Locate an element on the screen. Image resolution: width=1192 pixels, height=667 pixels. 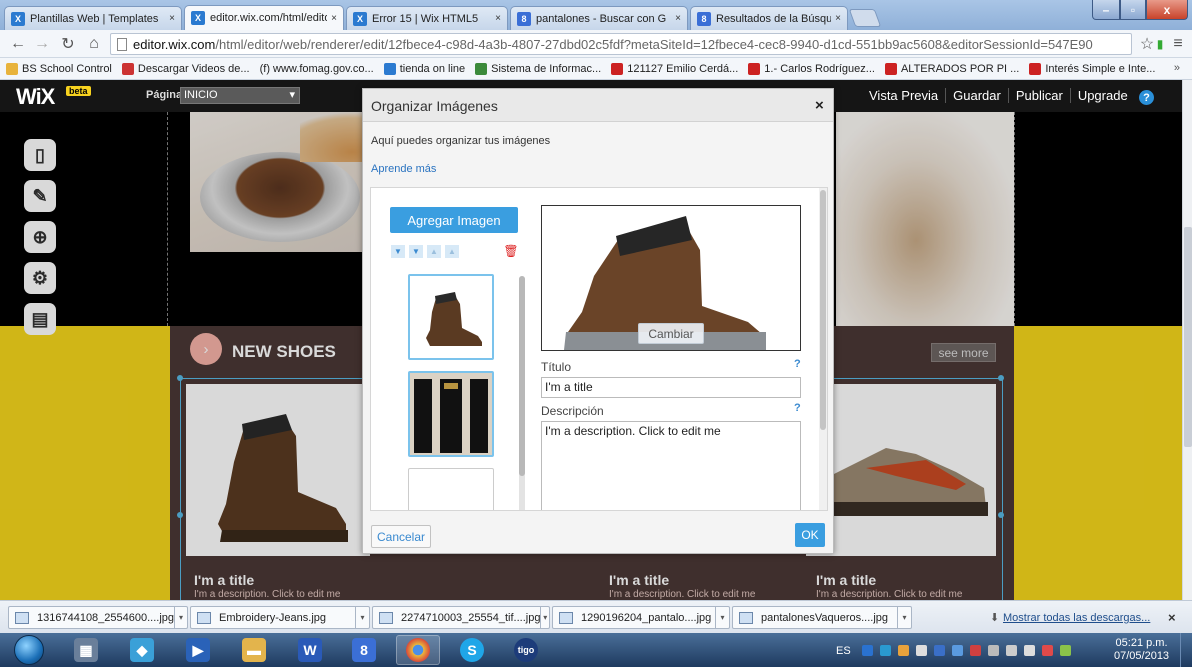
taskbar-calculator: ▦ is located at coordinates (86, 650).